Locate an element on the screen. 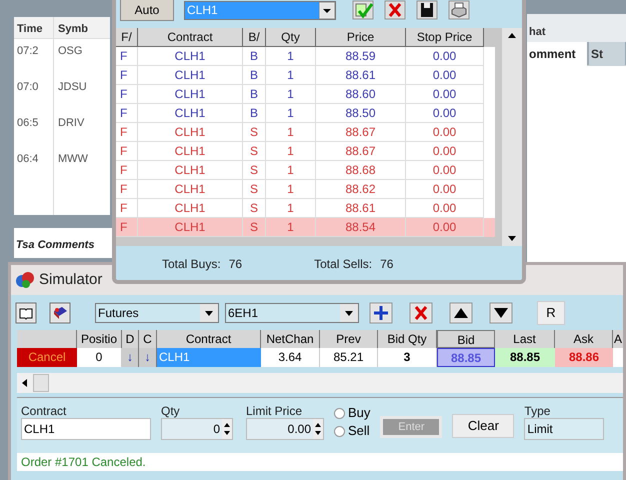 The height and width of the screenshot is (480, 626). column-header: Prev is located at coordinates (349, 339).